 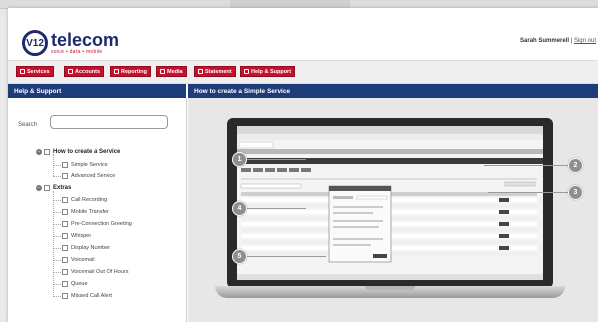 I want to click on nav-reporting-button: Reporting, so click(x=130, y=71).